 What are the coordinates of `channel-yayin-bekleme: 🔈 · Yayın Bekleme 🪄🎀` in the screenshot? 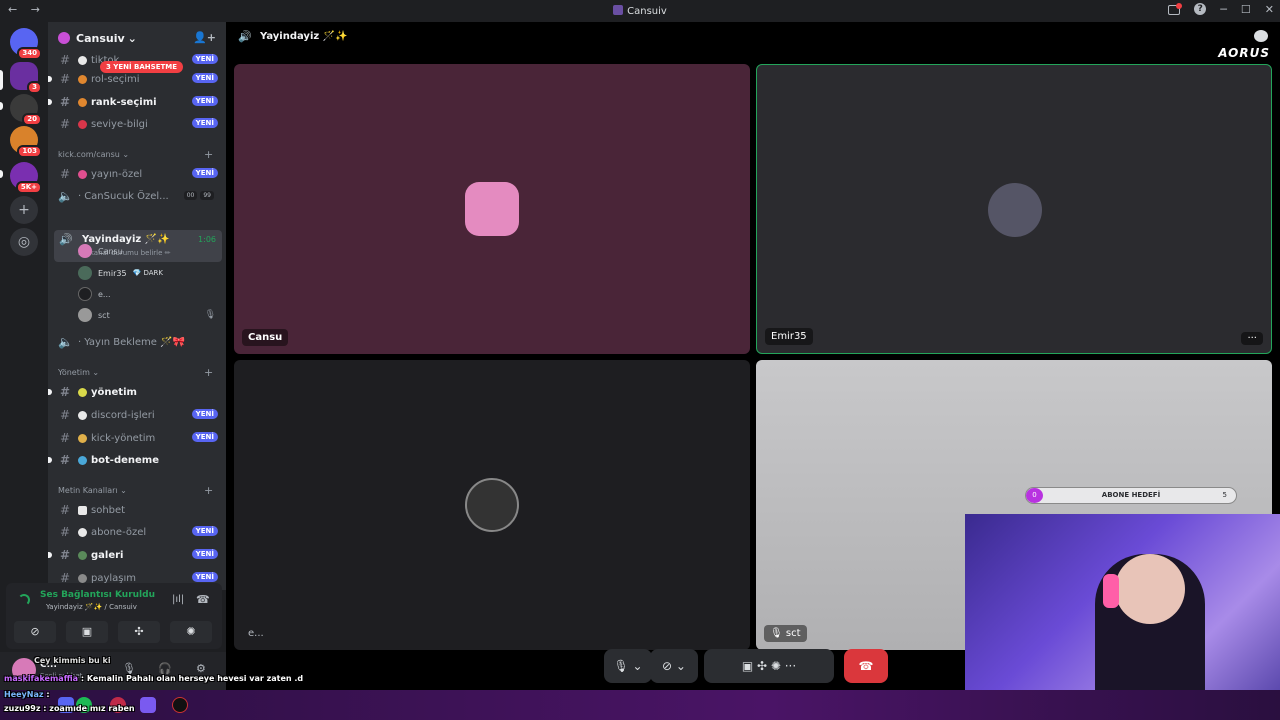 It's located at (138, 342).